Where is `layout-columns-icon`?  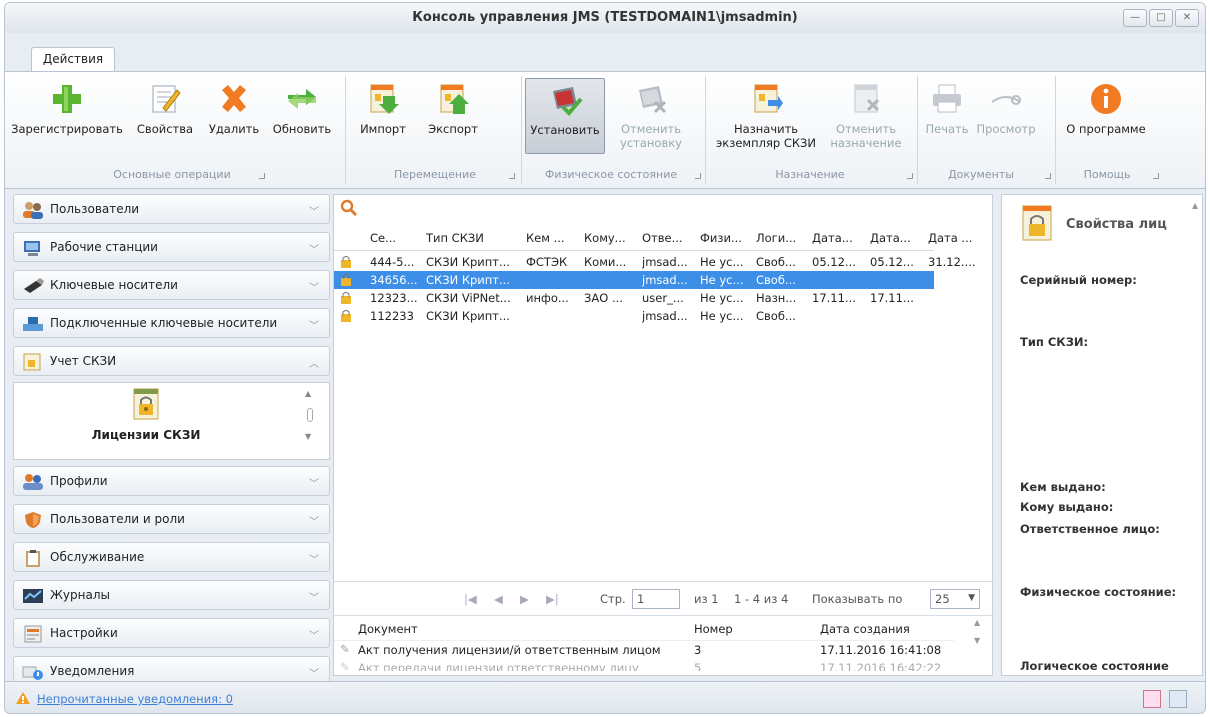 layout-columns-icon is located at coordinates (1178, 699).